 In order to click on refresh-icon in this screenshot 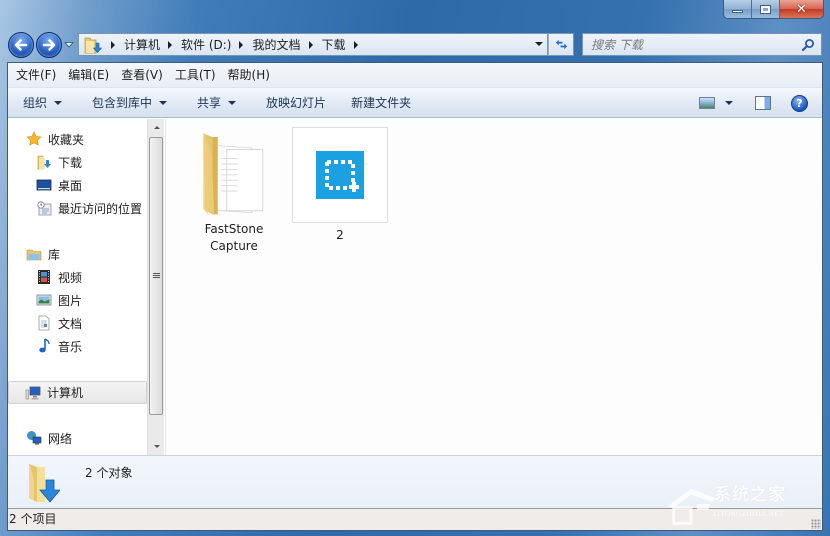, I will do `click(561, 44)`.